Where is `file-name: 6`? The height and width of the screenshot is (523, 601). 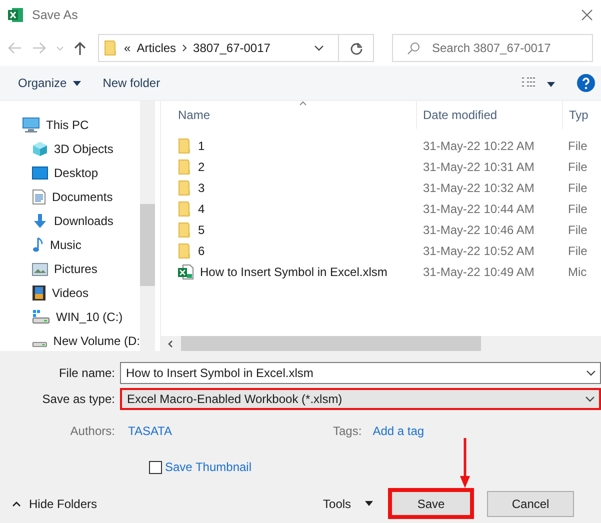
file-name: 6 is located at coordinates (201, 251).